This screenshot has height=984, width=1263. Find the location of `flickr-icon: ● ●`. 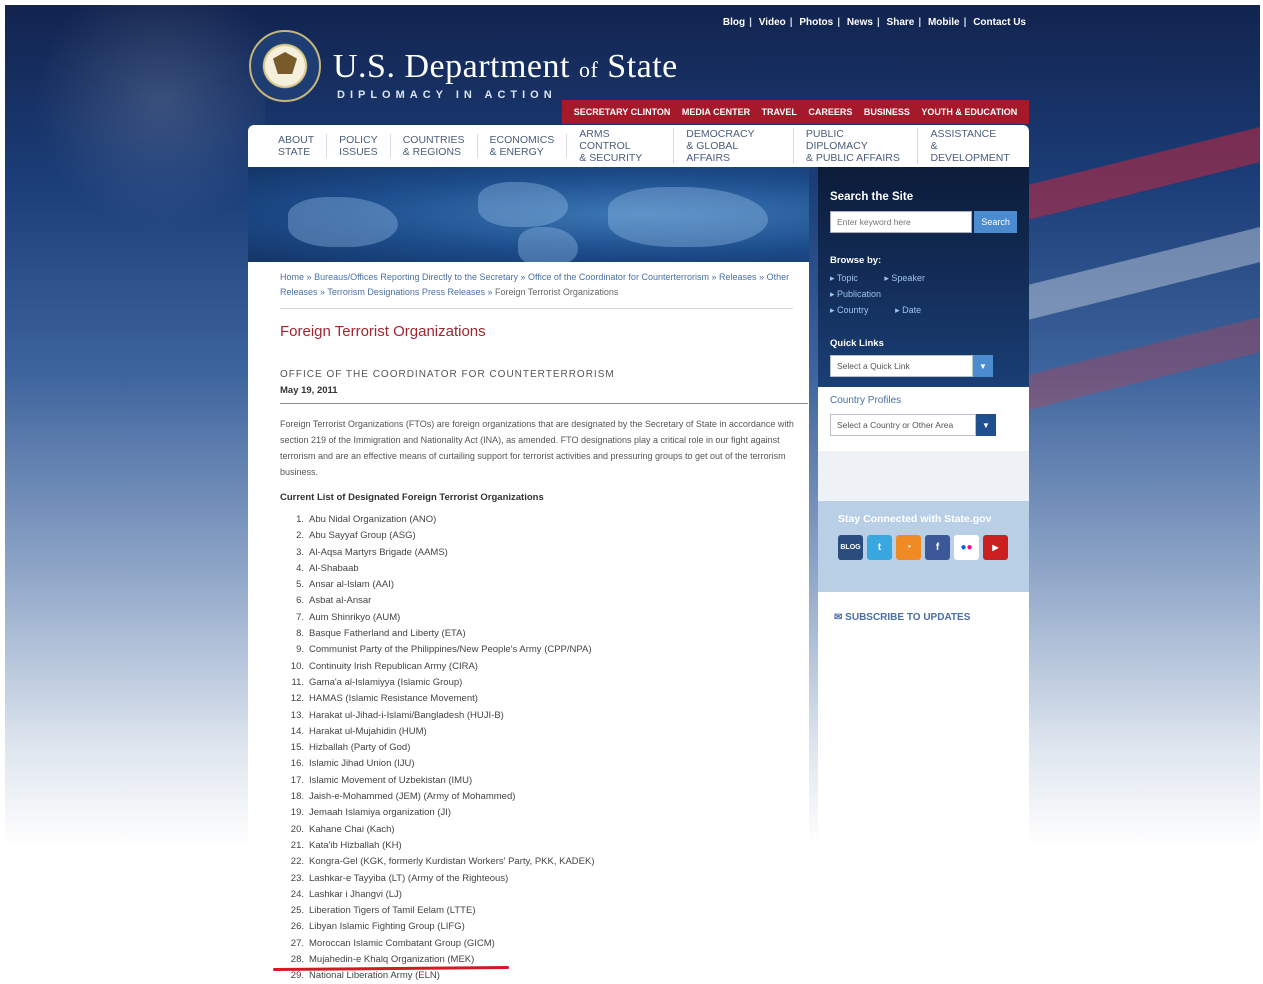

flickr-icon: ● ● is located at coordinates (966, 547).